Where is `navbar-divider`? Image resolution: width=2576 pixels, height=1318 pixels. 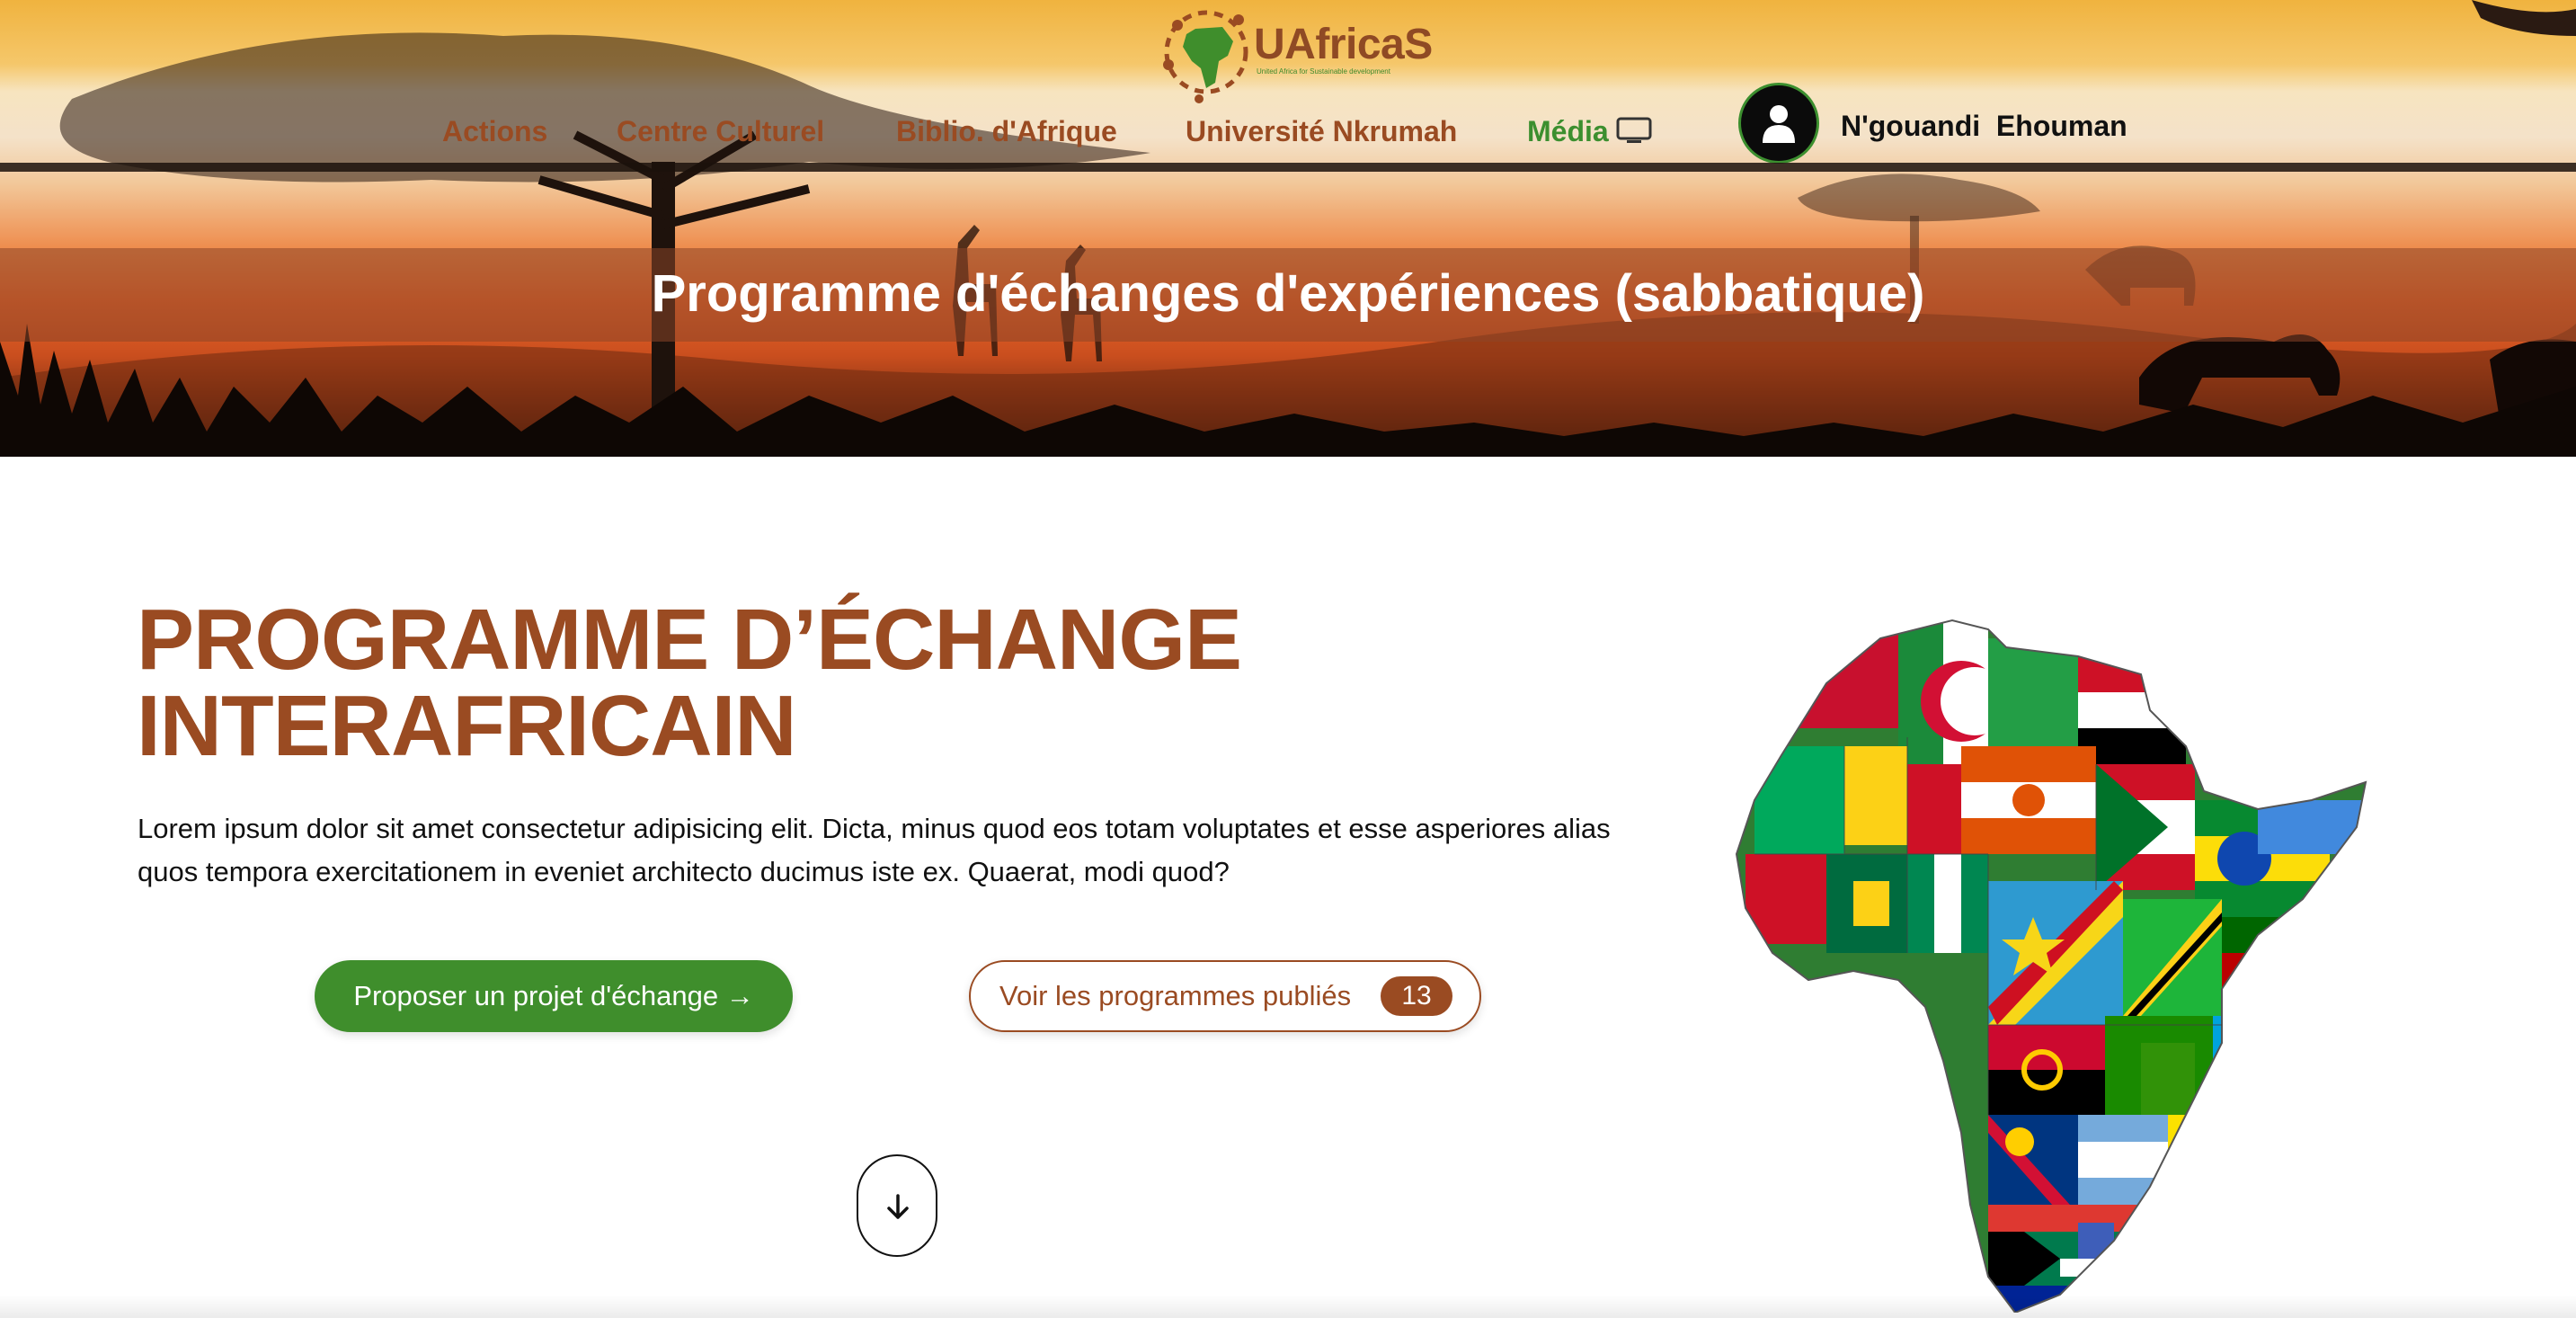
navbar-divider is located at coordinates (1288, 167).